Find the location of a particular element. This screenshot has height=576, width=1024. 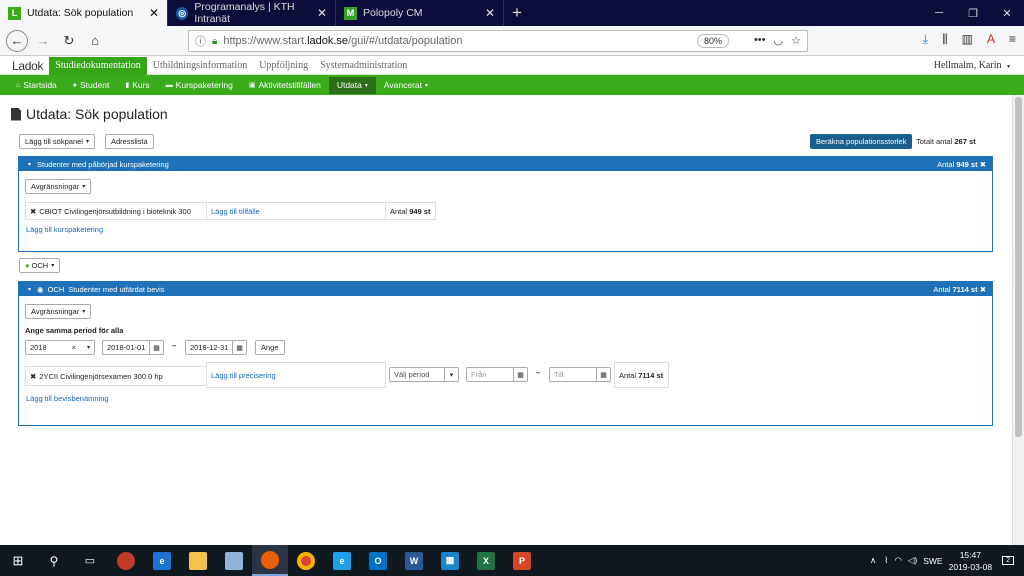

bookmark-star-icon: ☆ is located at coordinates (796, 40).